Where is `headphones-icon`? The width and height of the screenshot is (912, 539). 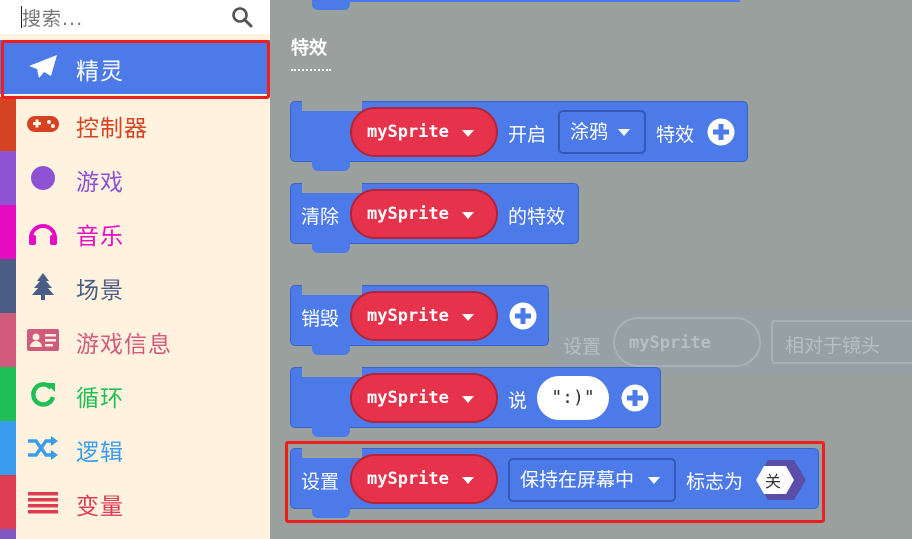
headphones-icon is located at coordinates (43, 234).